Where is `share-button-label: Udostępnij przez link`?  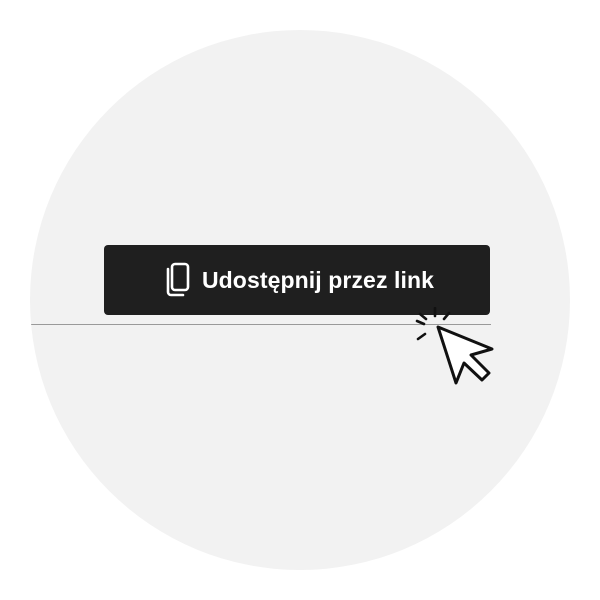 share-button-label: Udostępnij przez link is located at coordinates (318, 279).